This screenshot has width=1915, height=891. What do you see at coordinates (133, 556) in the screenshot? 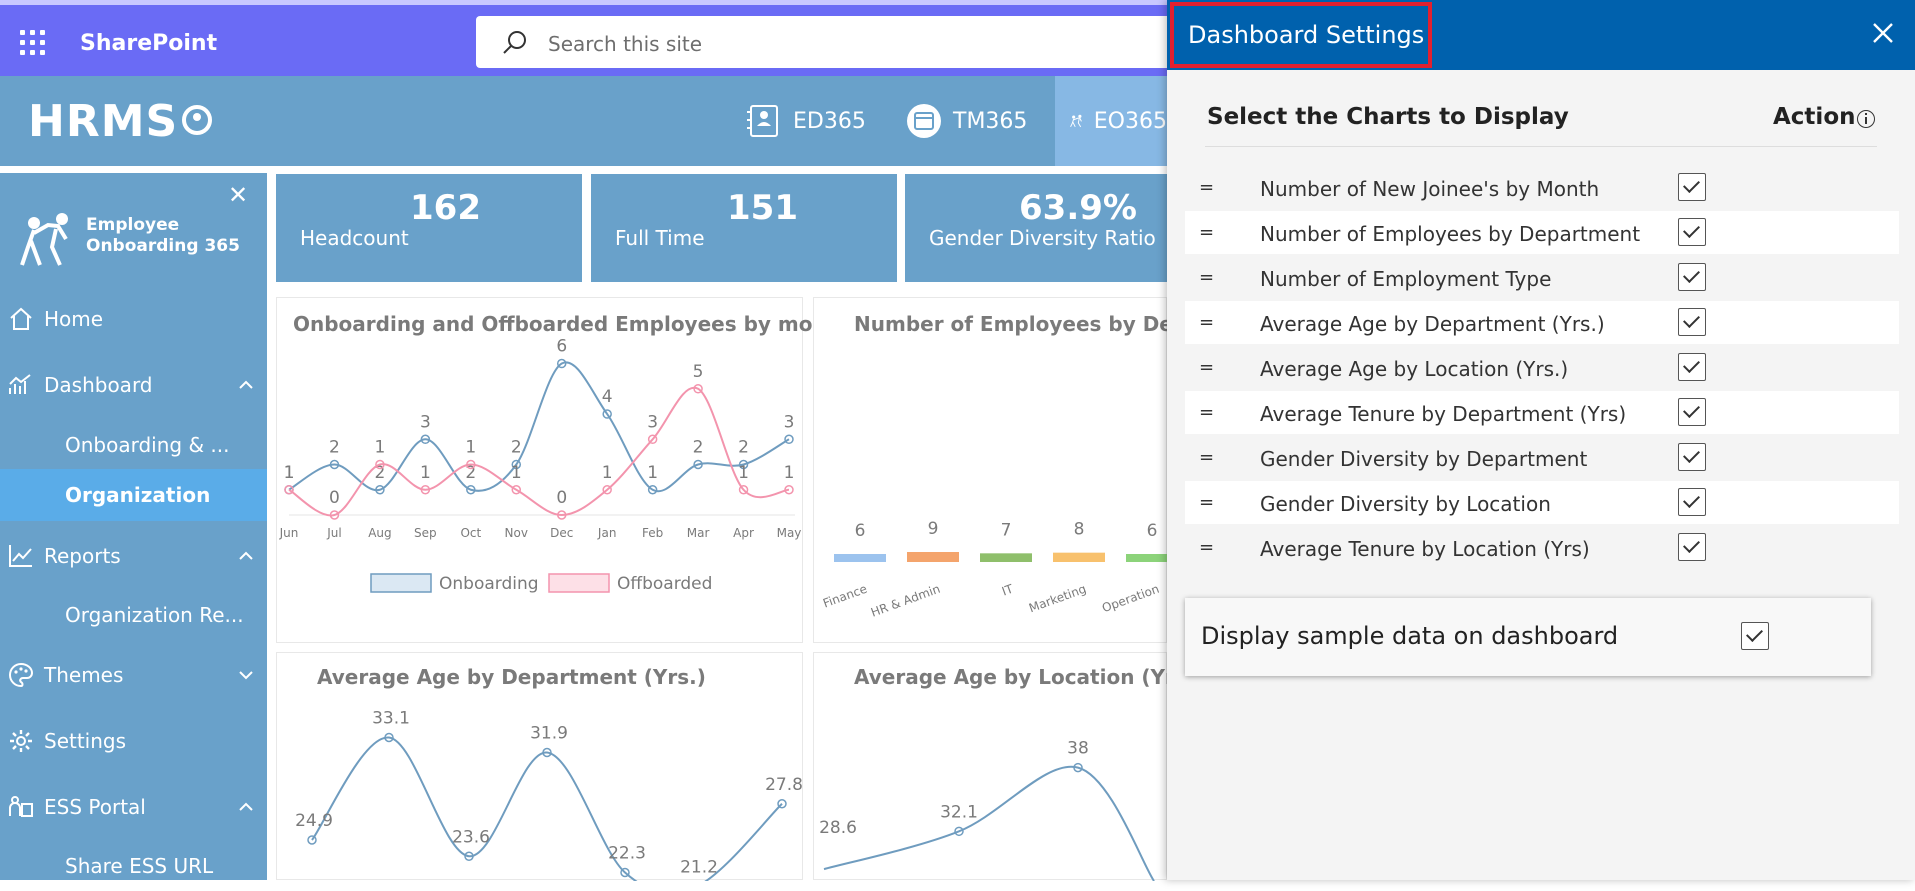
I see `sidebar-item-reports: Reports` at bounding box center [133, 556].